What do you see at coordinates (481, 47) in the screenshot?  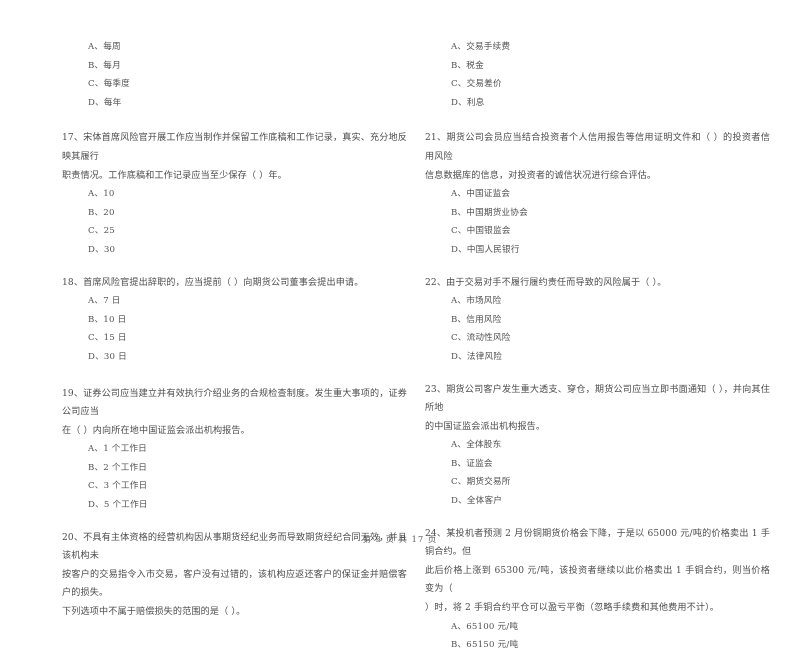 I see `option-item: A、交易手续费` at bounding box center [481, 47].